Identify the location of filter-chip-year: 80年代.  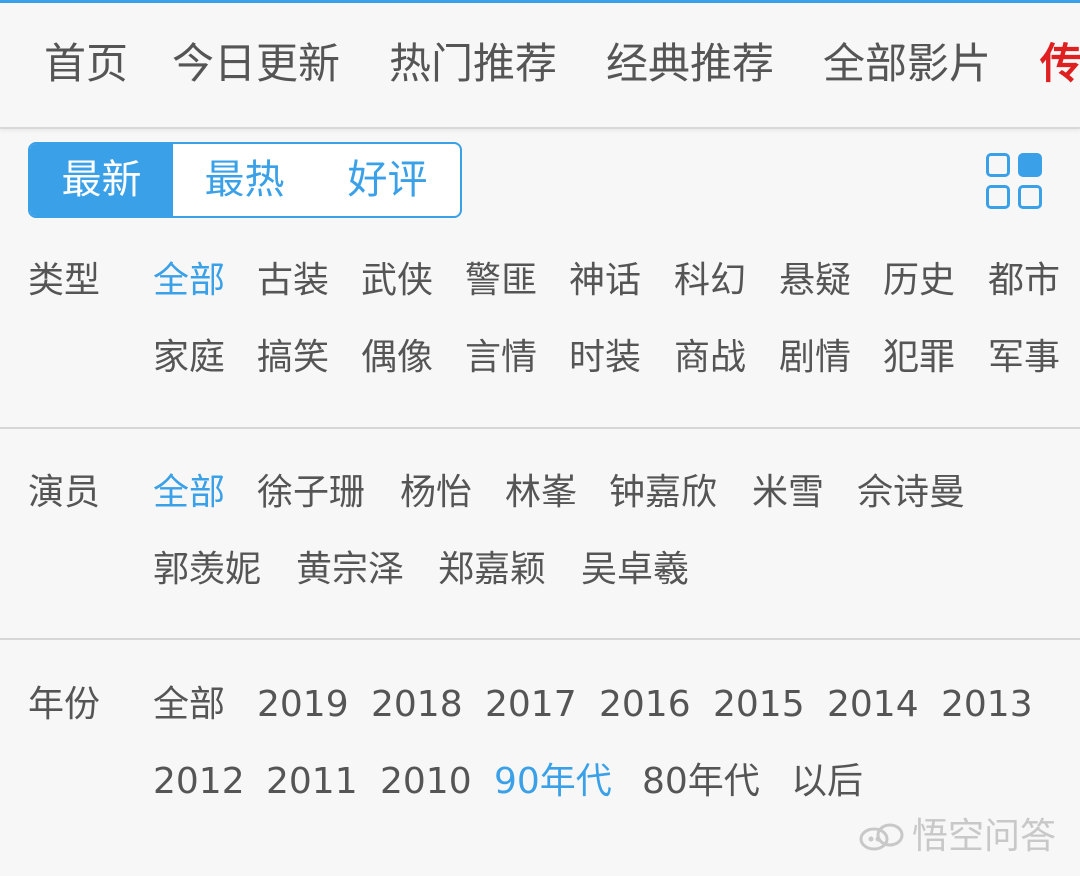
(701, 782).